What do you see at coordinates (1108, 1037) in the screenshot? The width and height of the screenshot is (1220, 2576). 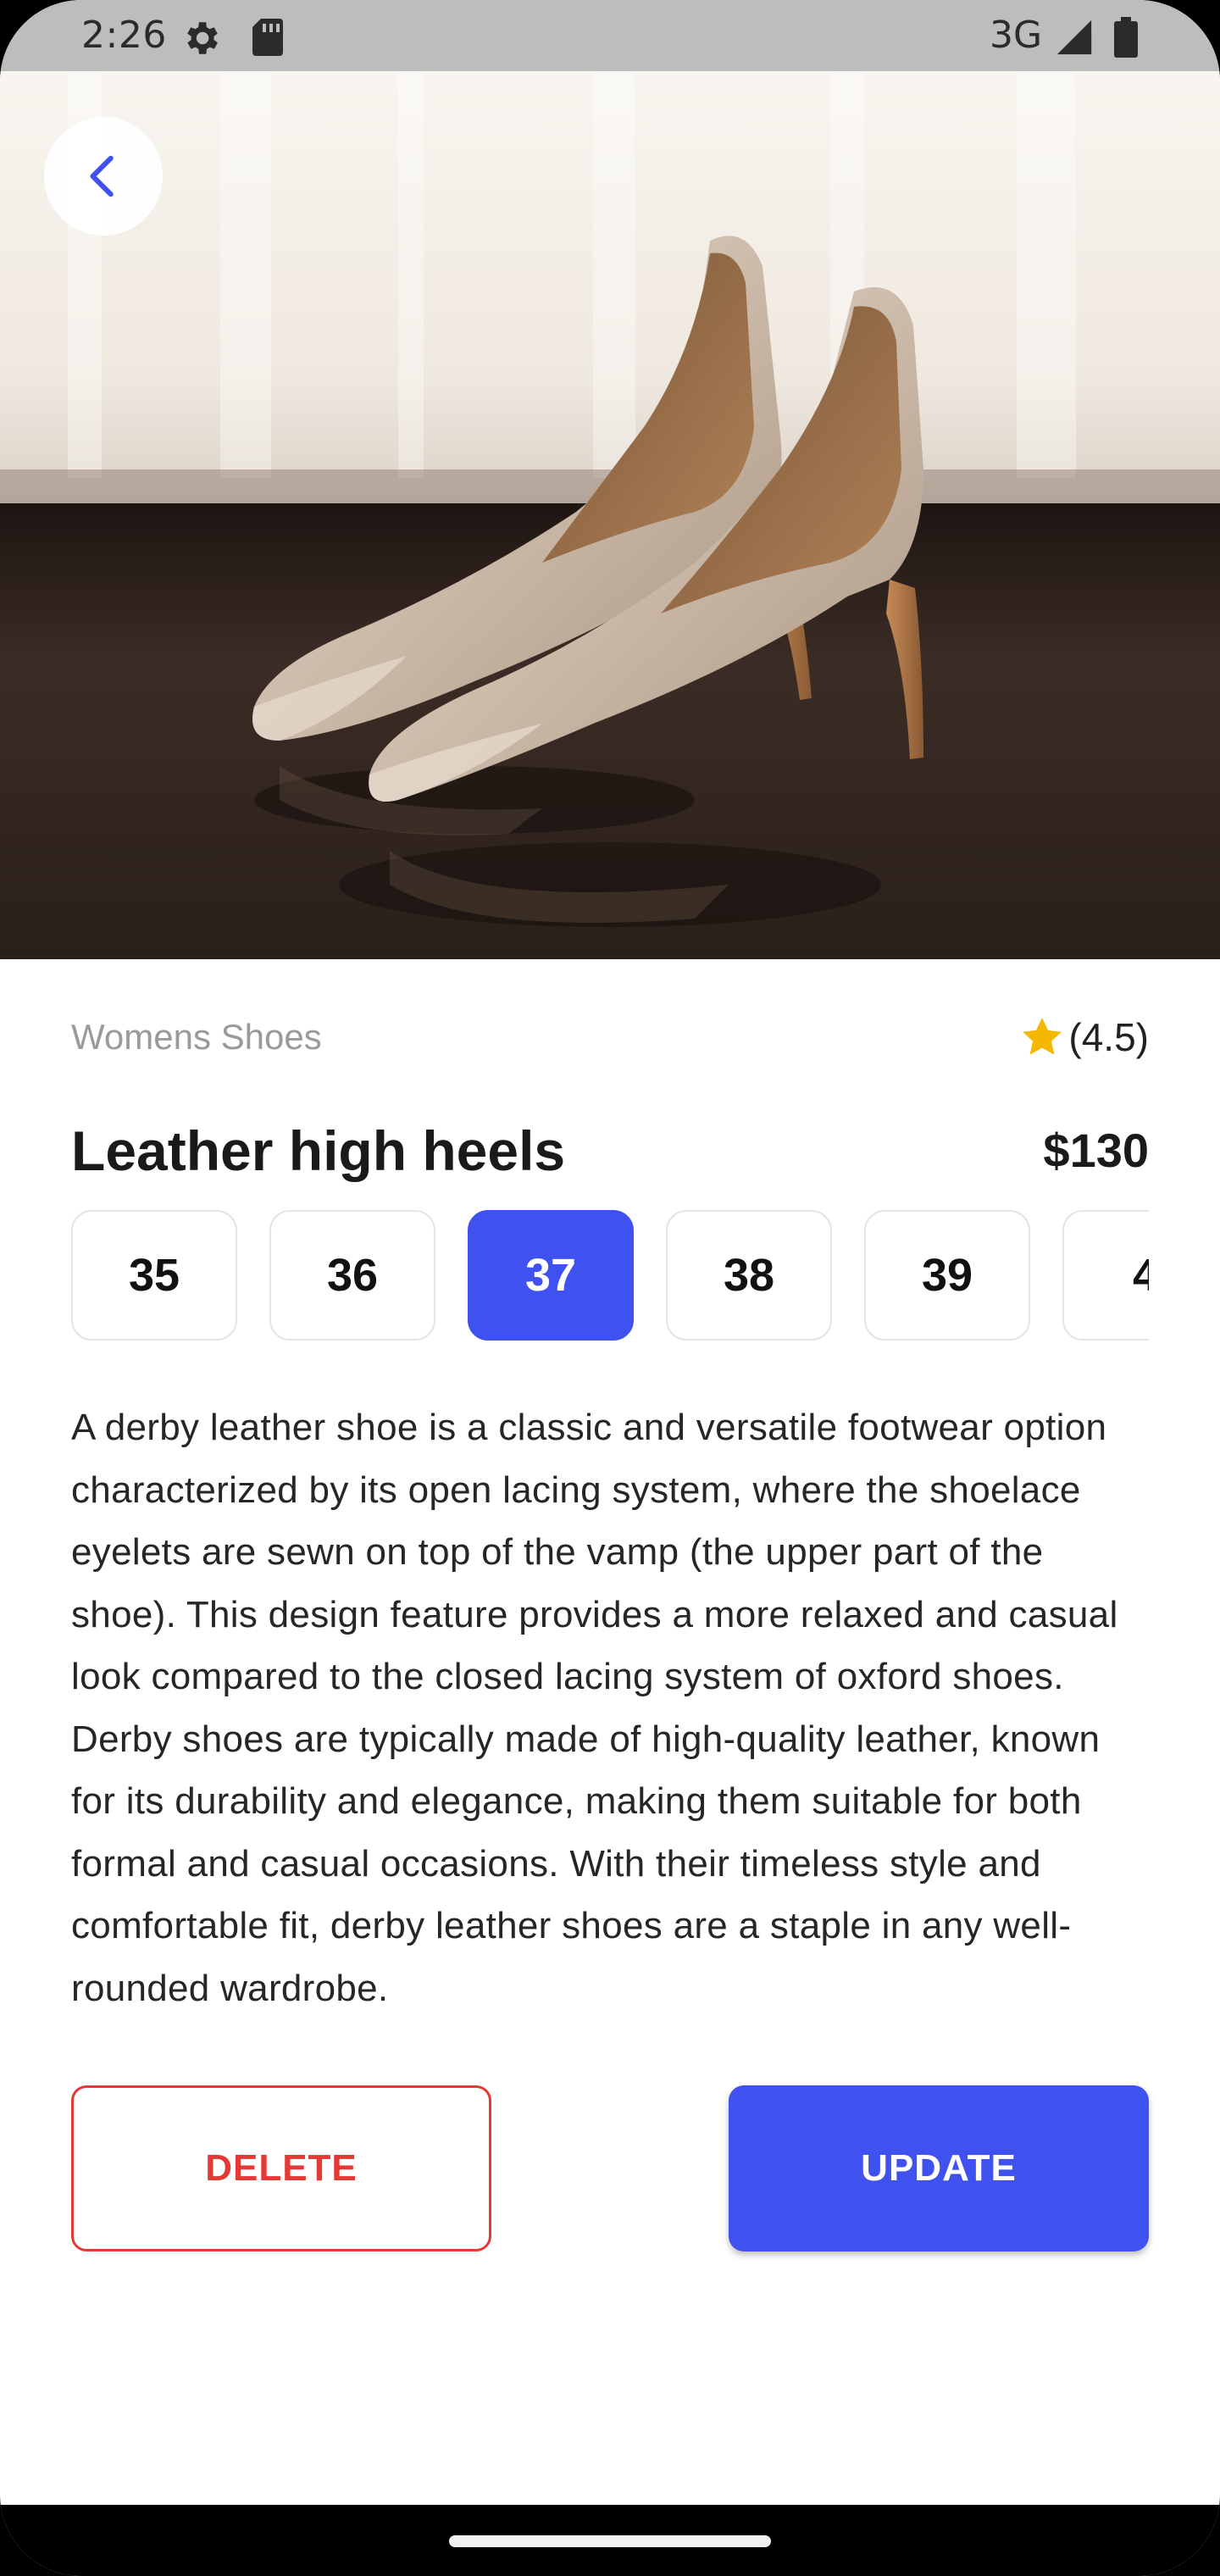 I see `rating-value: (4.5)` at bounding box center [1108, 1037].